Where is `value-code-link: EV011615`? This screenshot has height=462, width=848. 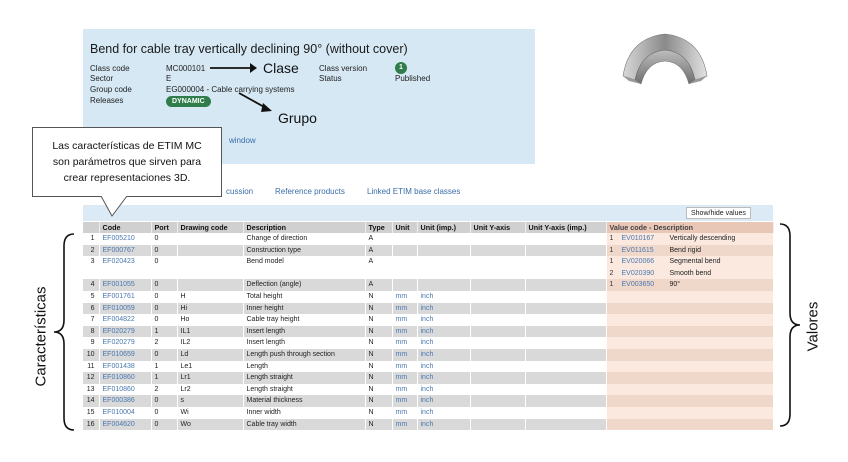
value-code-link: EV011615 is located at coordinates (646, 251).